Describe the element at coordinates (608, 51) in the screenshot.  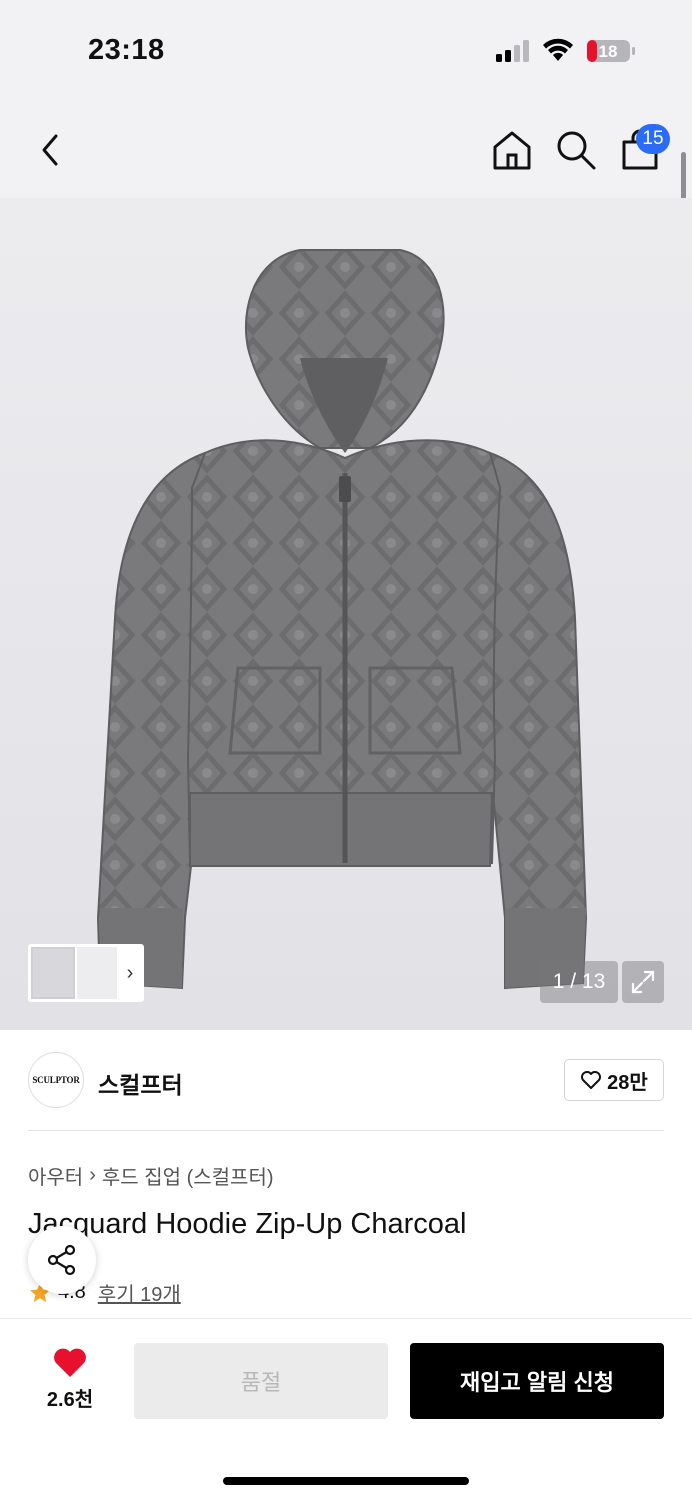
I see `battery-level: 18` at that location.